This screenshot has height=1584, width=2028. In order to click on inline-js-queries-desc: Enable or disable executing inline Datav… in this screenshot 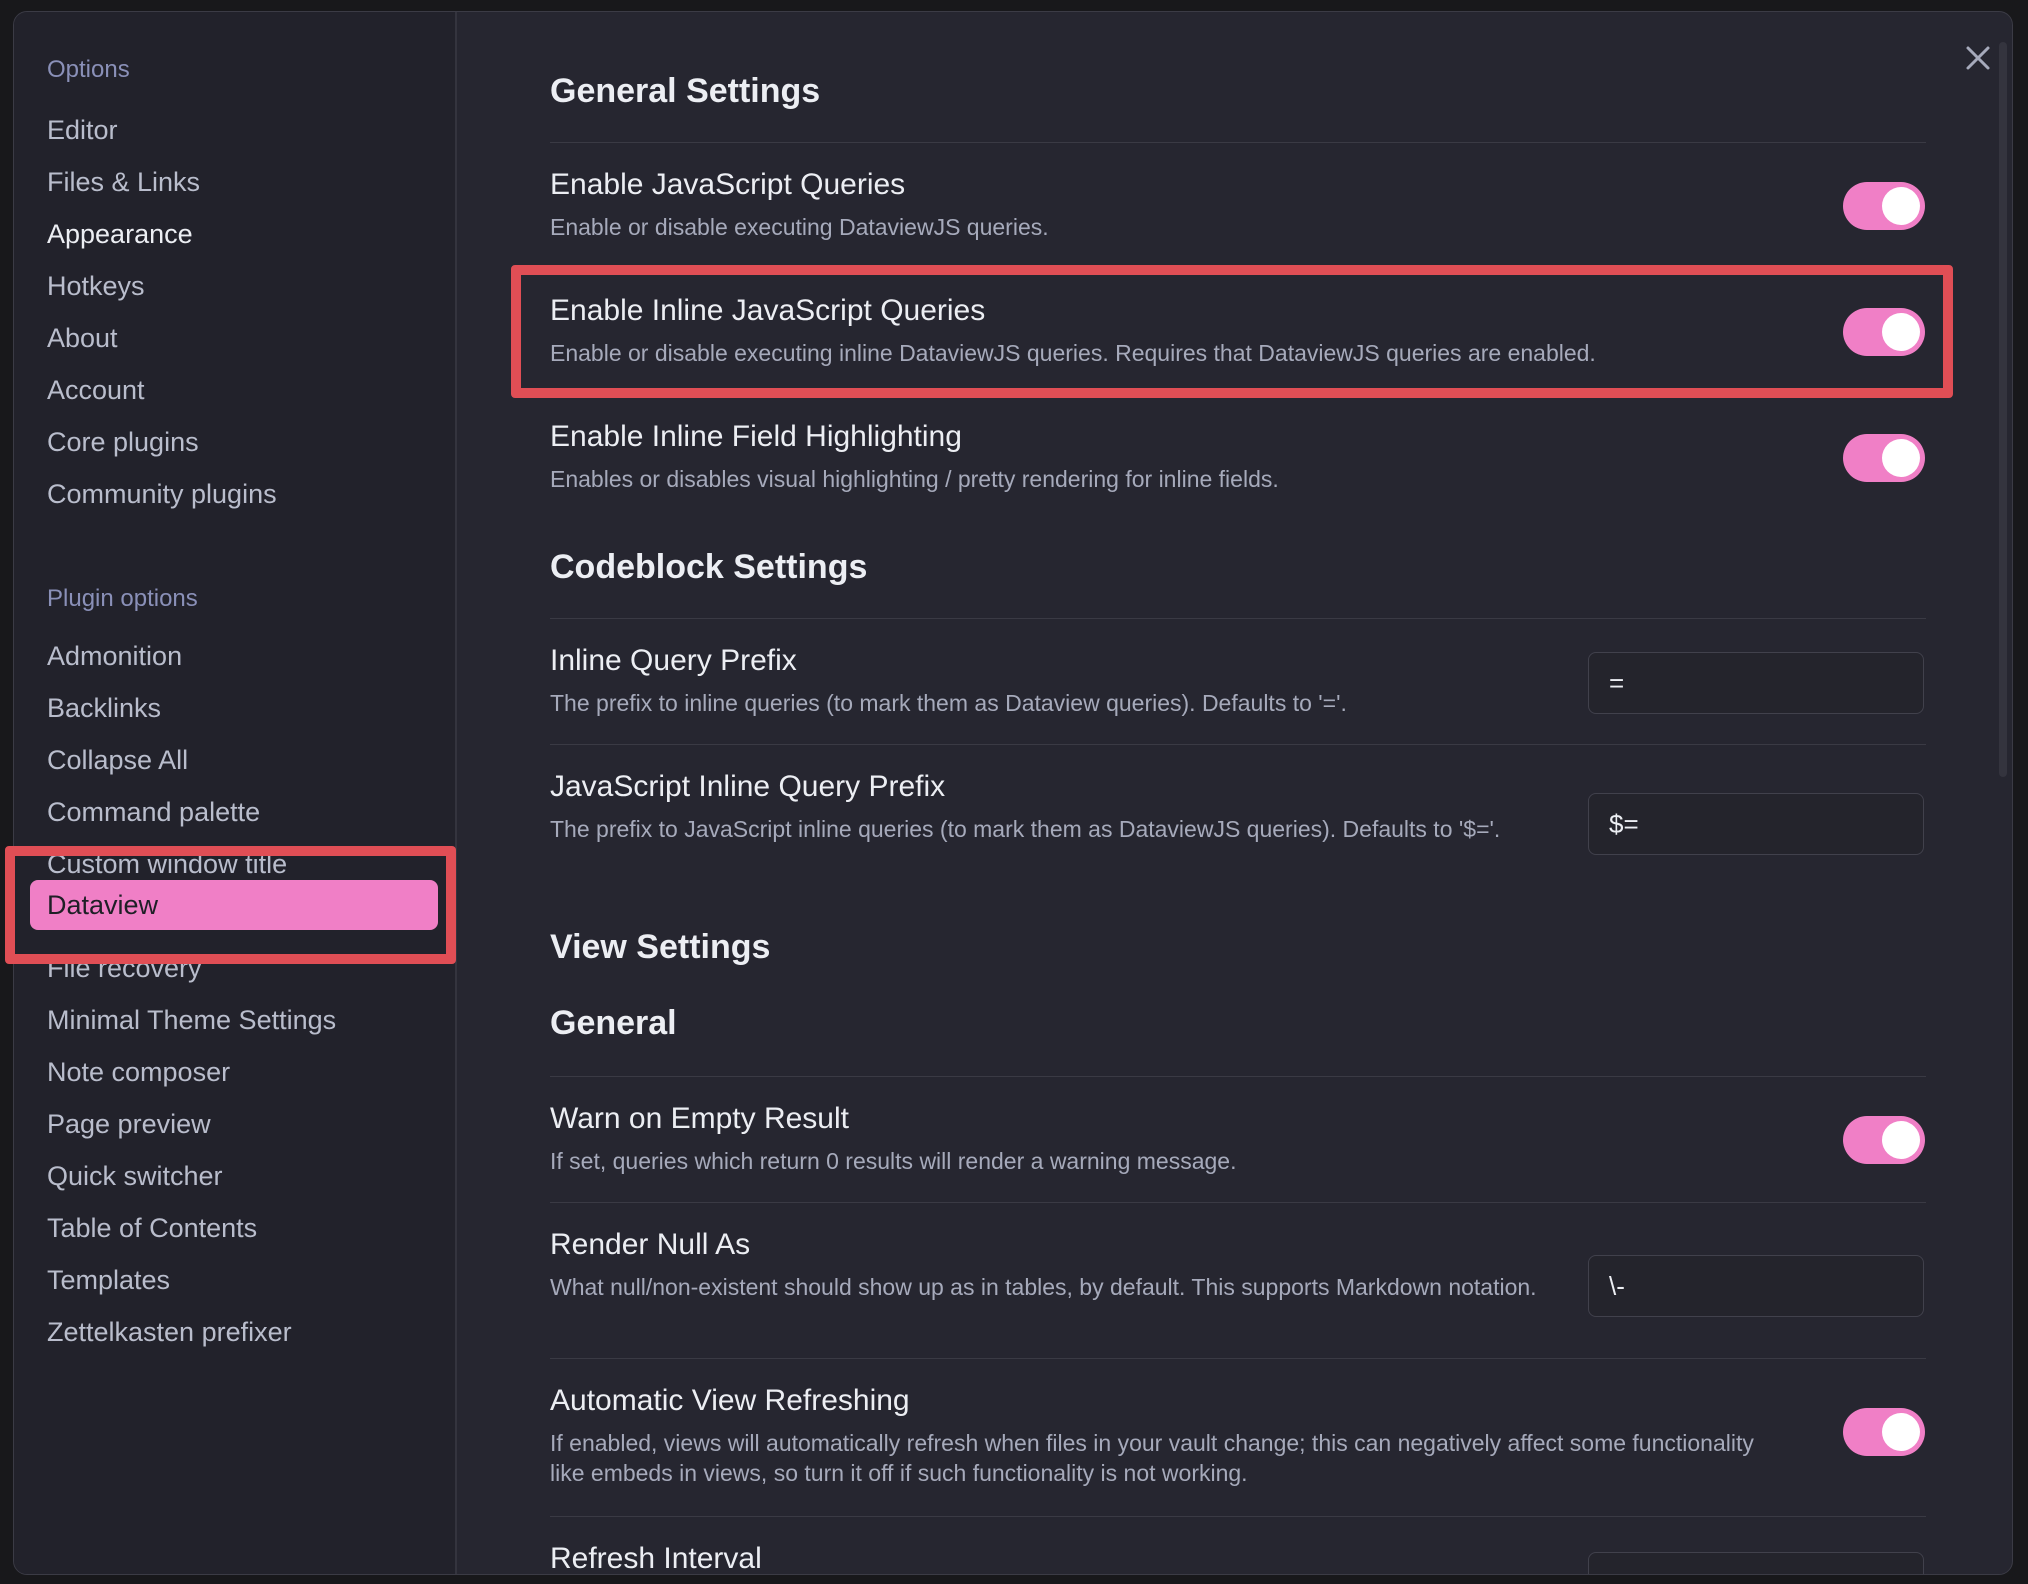, I will do `click(1073, 353)`.